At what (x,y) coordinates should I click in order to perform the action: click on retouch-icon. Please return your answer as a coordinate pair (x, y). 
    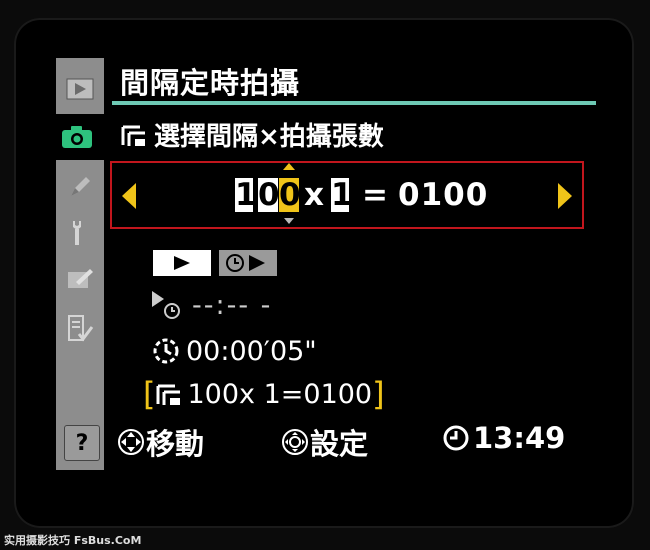
    Looking at the image, I should click on (80, 278).